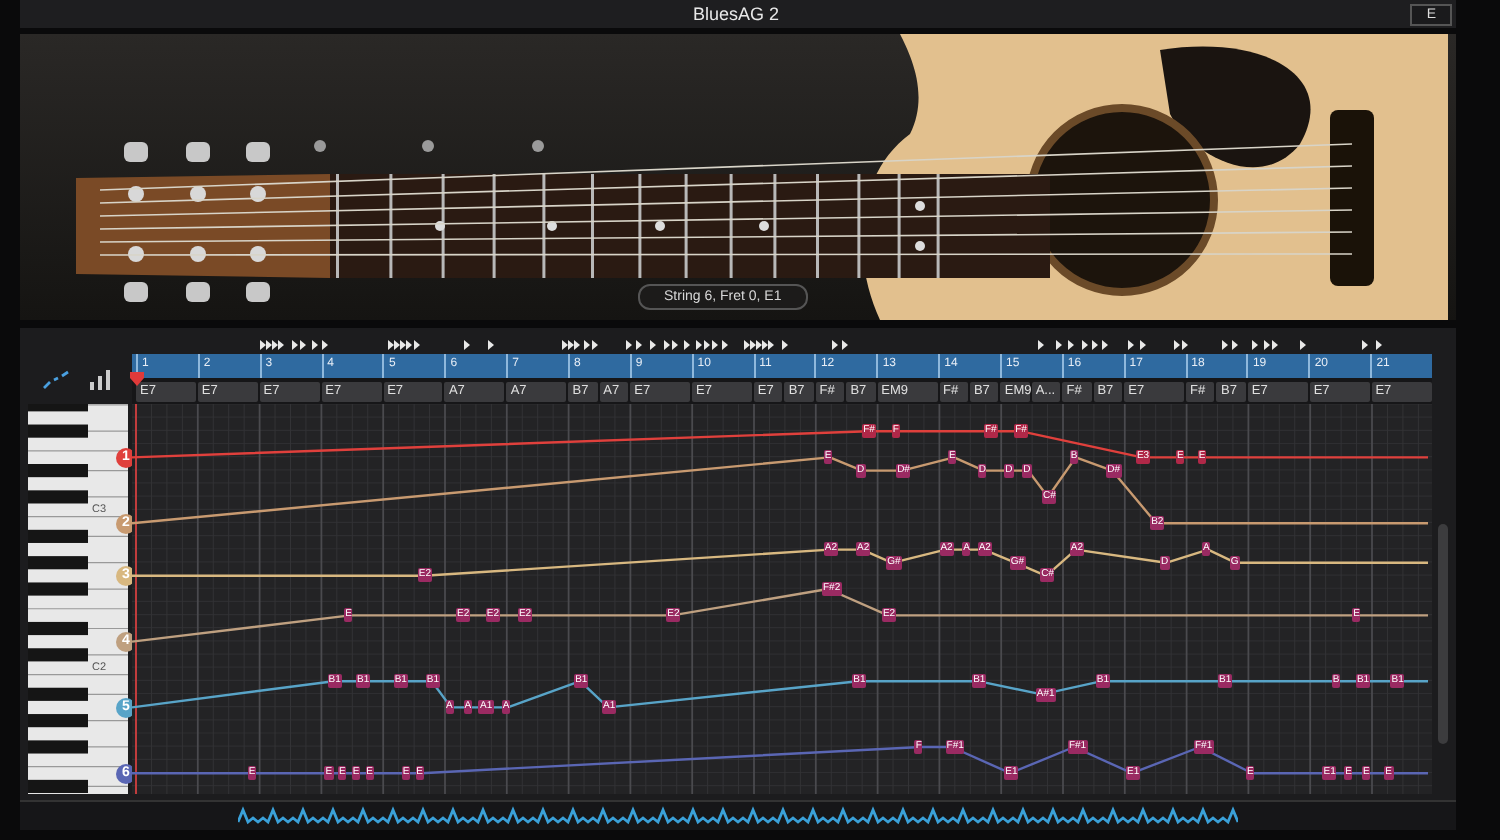 The image size is (1500, 840). What do you see at coordinates (99, 379) in the screenshot?
I see `bars-tool-icon` at bounding box center [99, 379].